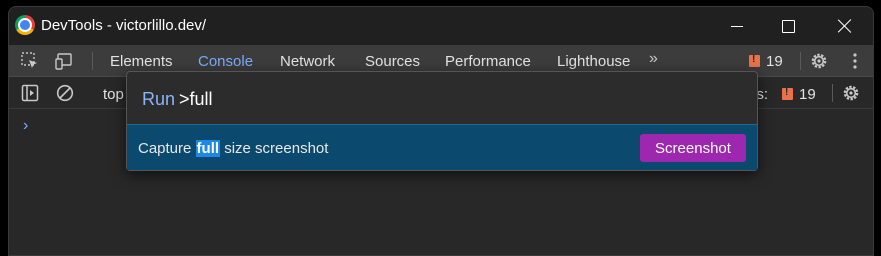  Describe the element at coordinates (113, 94) in the screenshot. I see `context-selector: top` at that location.